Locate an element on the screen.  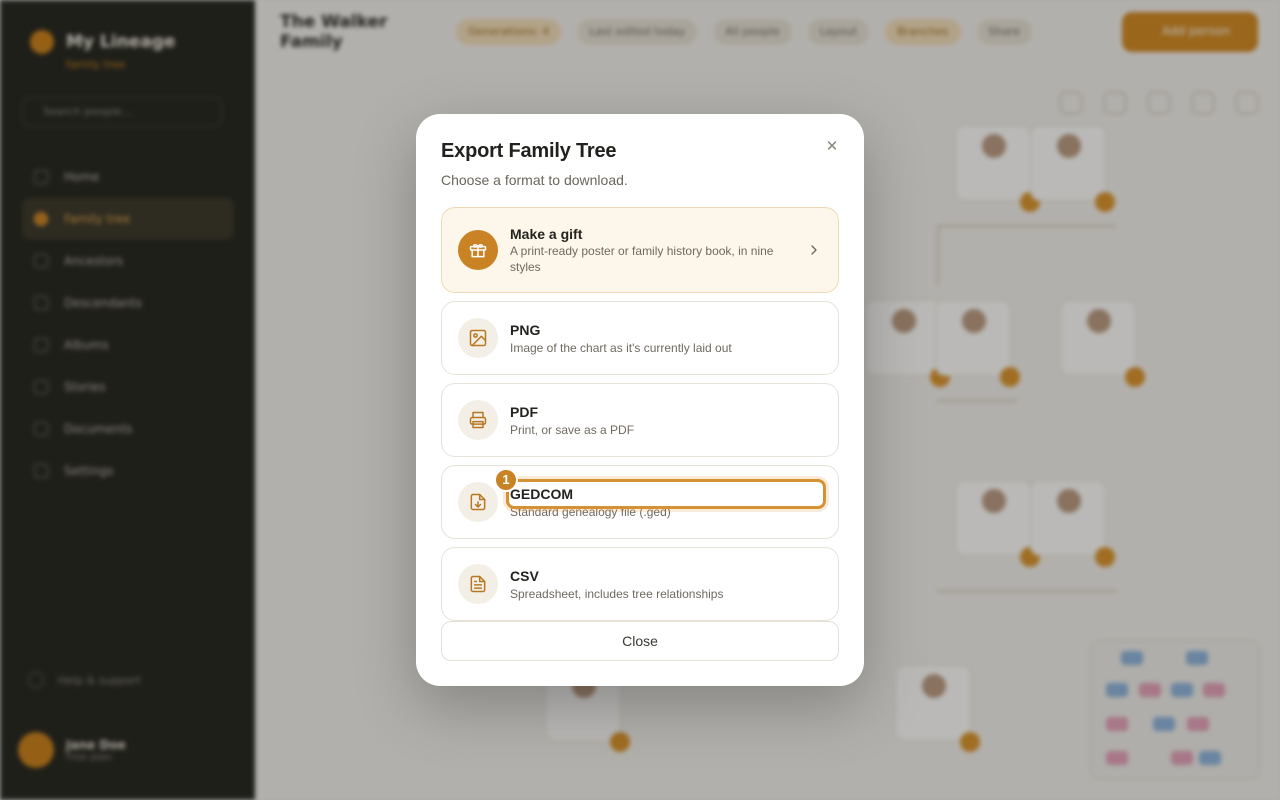
close-button: Close is located at coordinates (640, 641).